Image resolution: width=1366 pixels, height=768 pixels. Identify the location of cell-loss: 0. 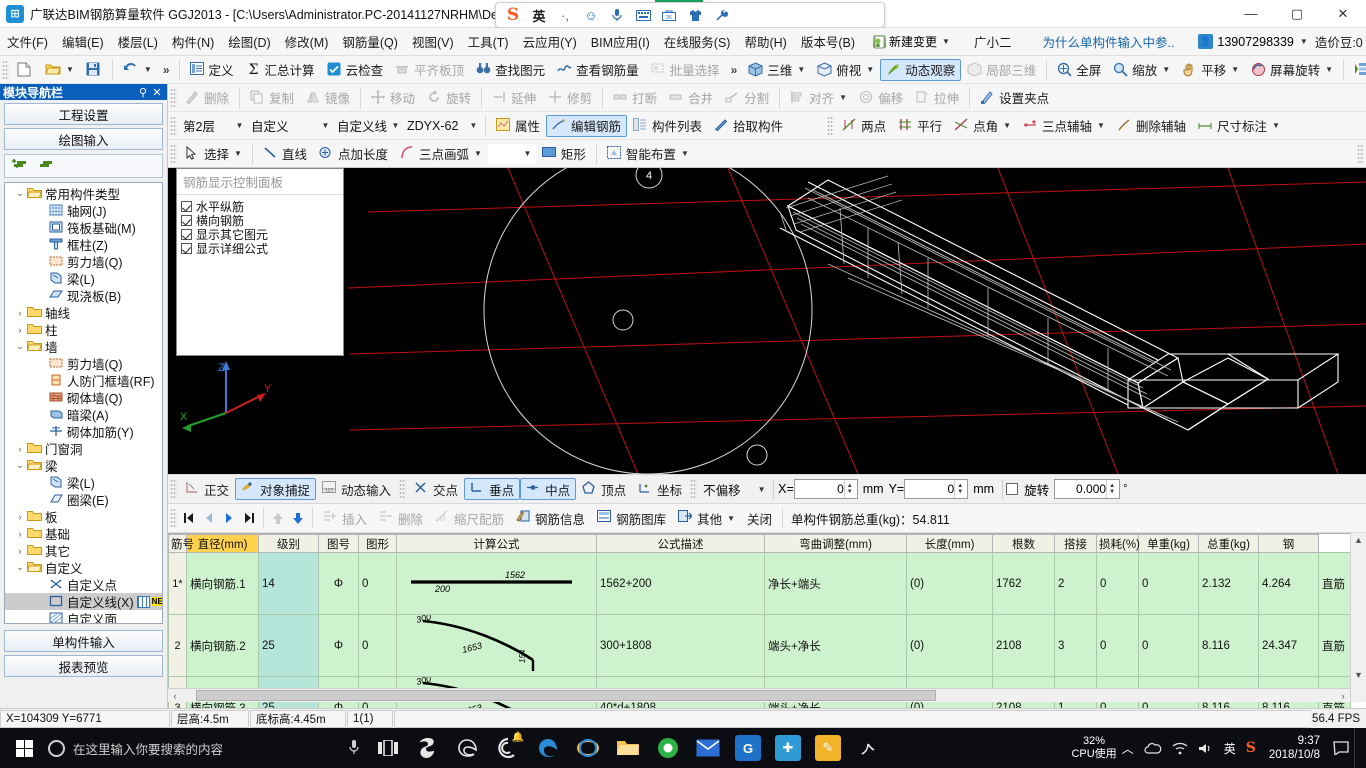
(1168, 583).